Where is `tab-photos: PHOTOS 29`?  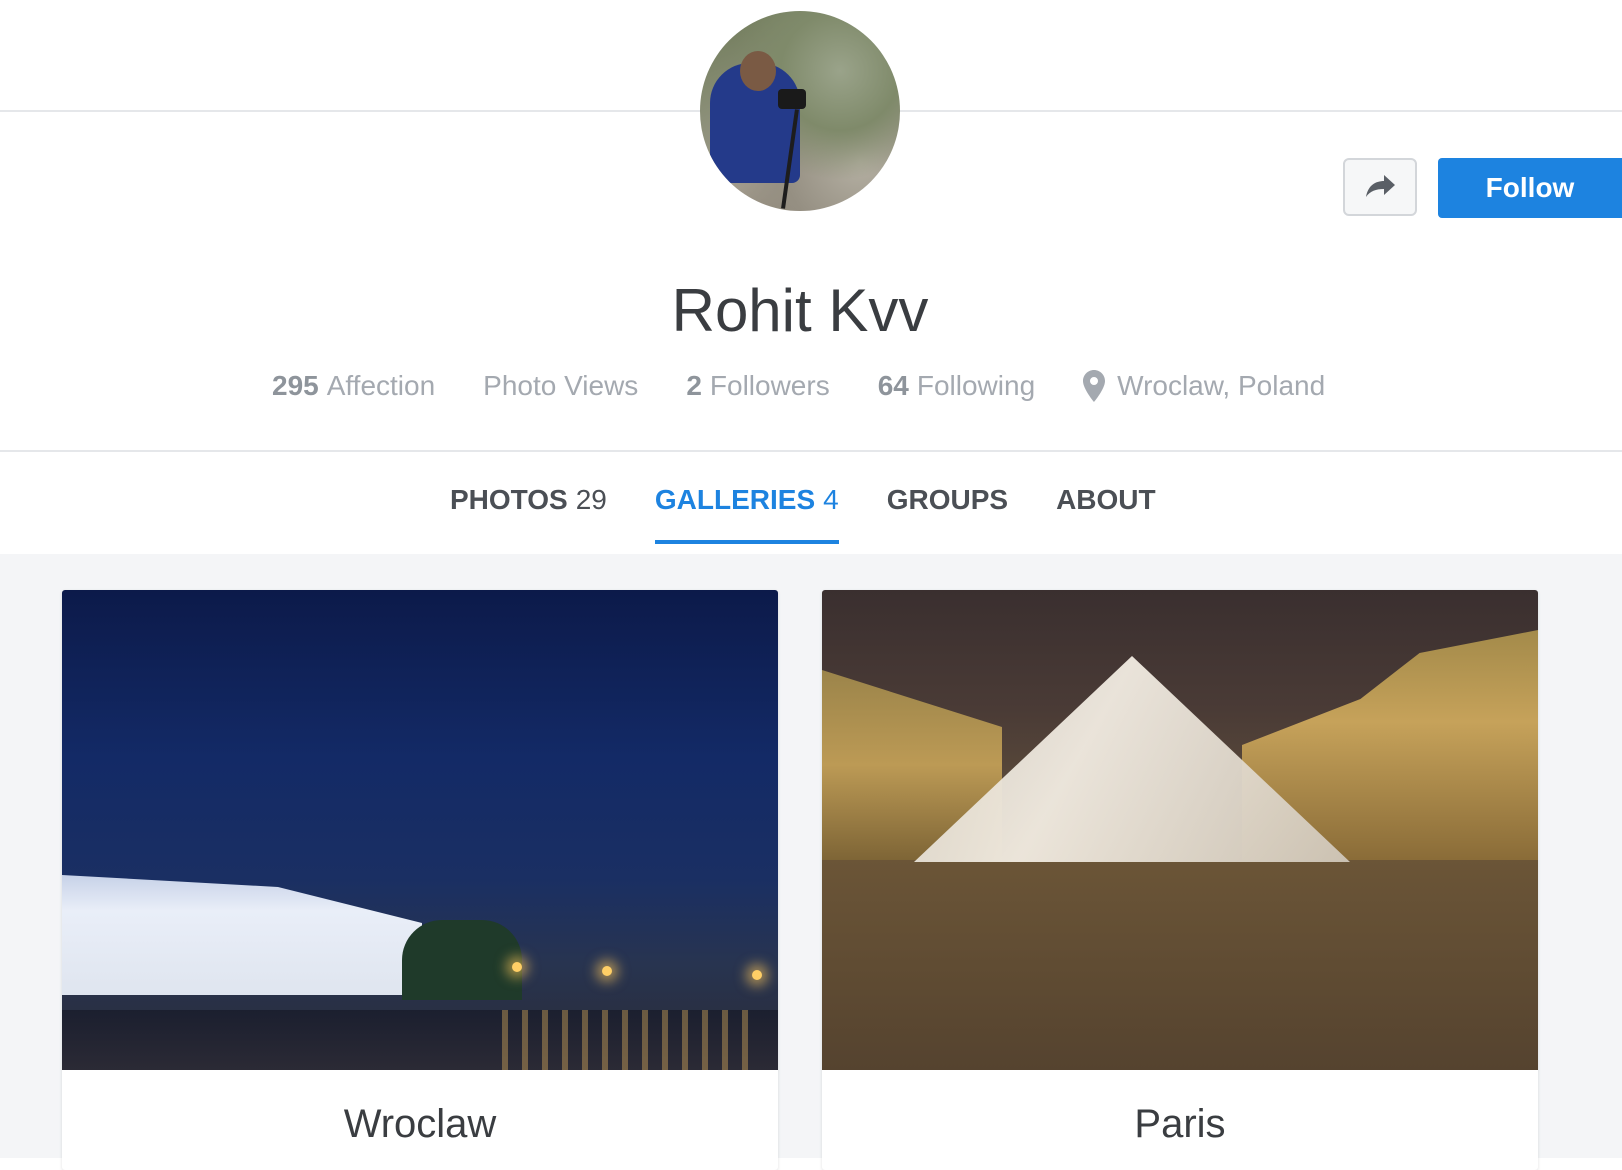
tab-photos: PHOTOS 29 is located at coordinates (528, 514).